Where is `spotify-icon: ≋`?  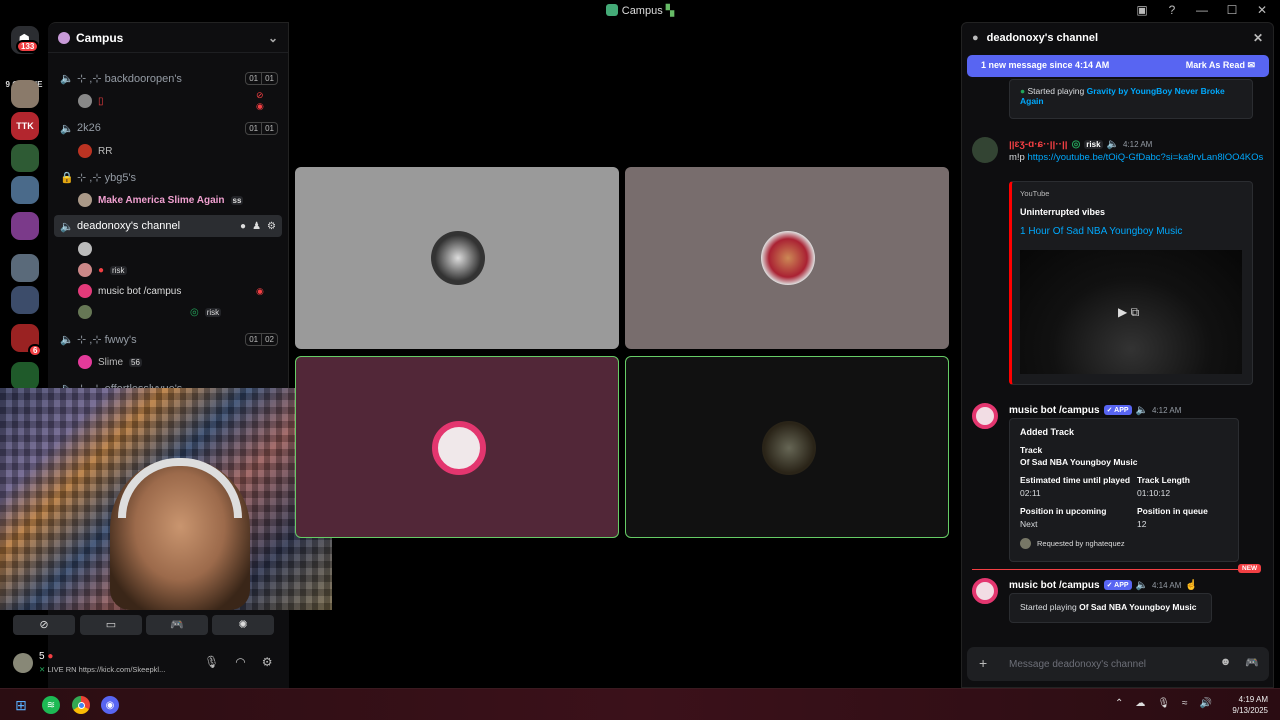
spotify-icon: ≋ is located at coordinates (51, 705).